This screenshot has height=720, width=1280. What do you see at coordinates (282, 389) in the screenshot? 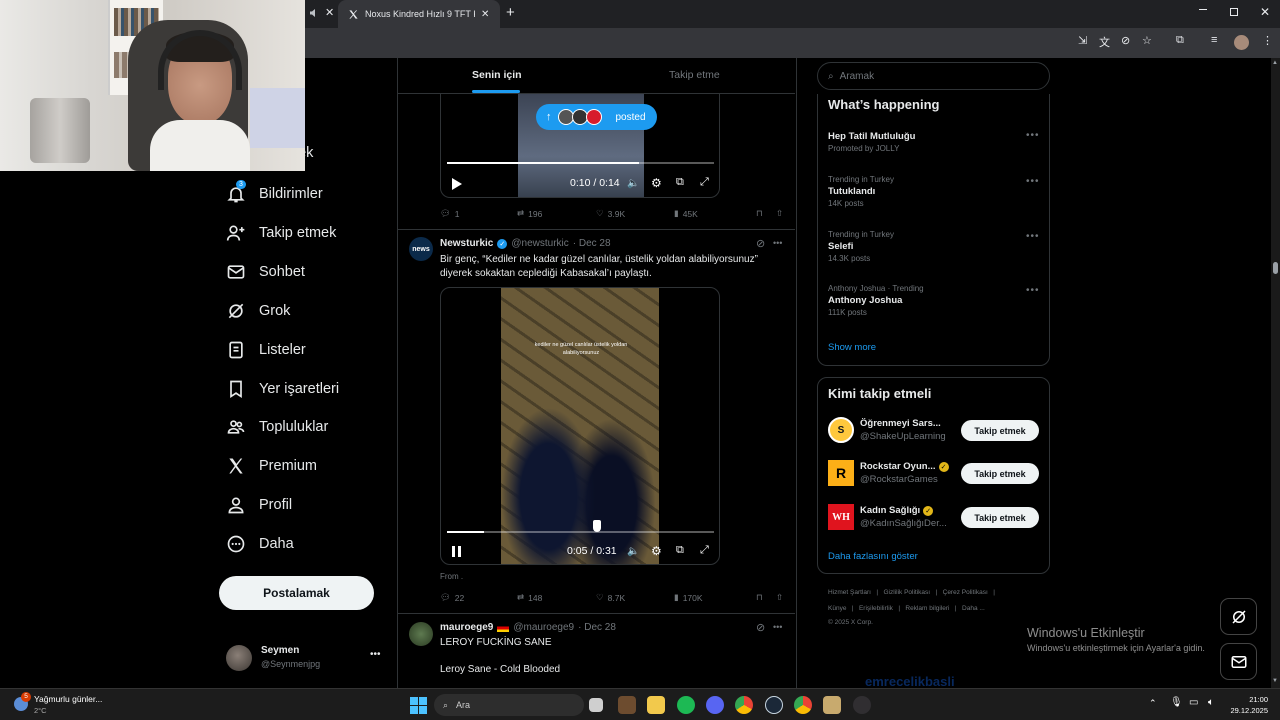
I see `sidebar-item-bookmarks: Yer işaretleri` at bounding box center [282, 389].